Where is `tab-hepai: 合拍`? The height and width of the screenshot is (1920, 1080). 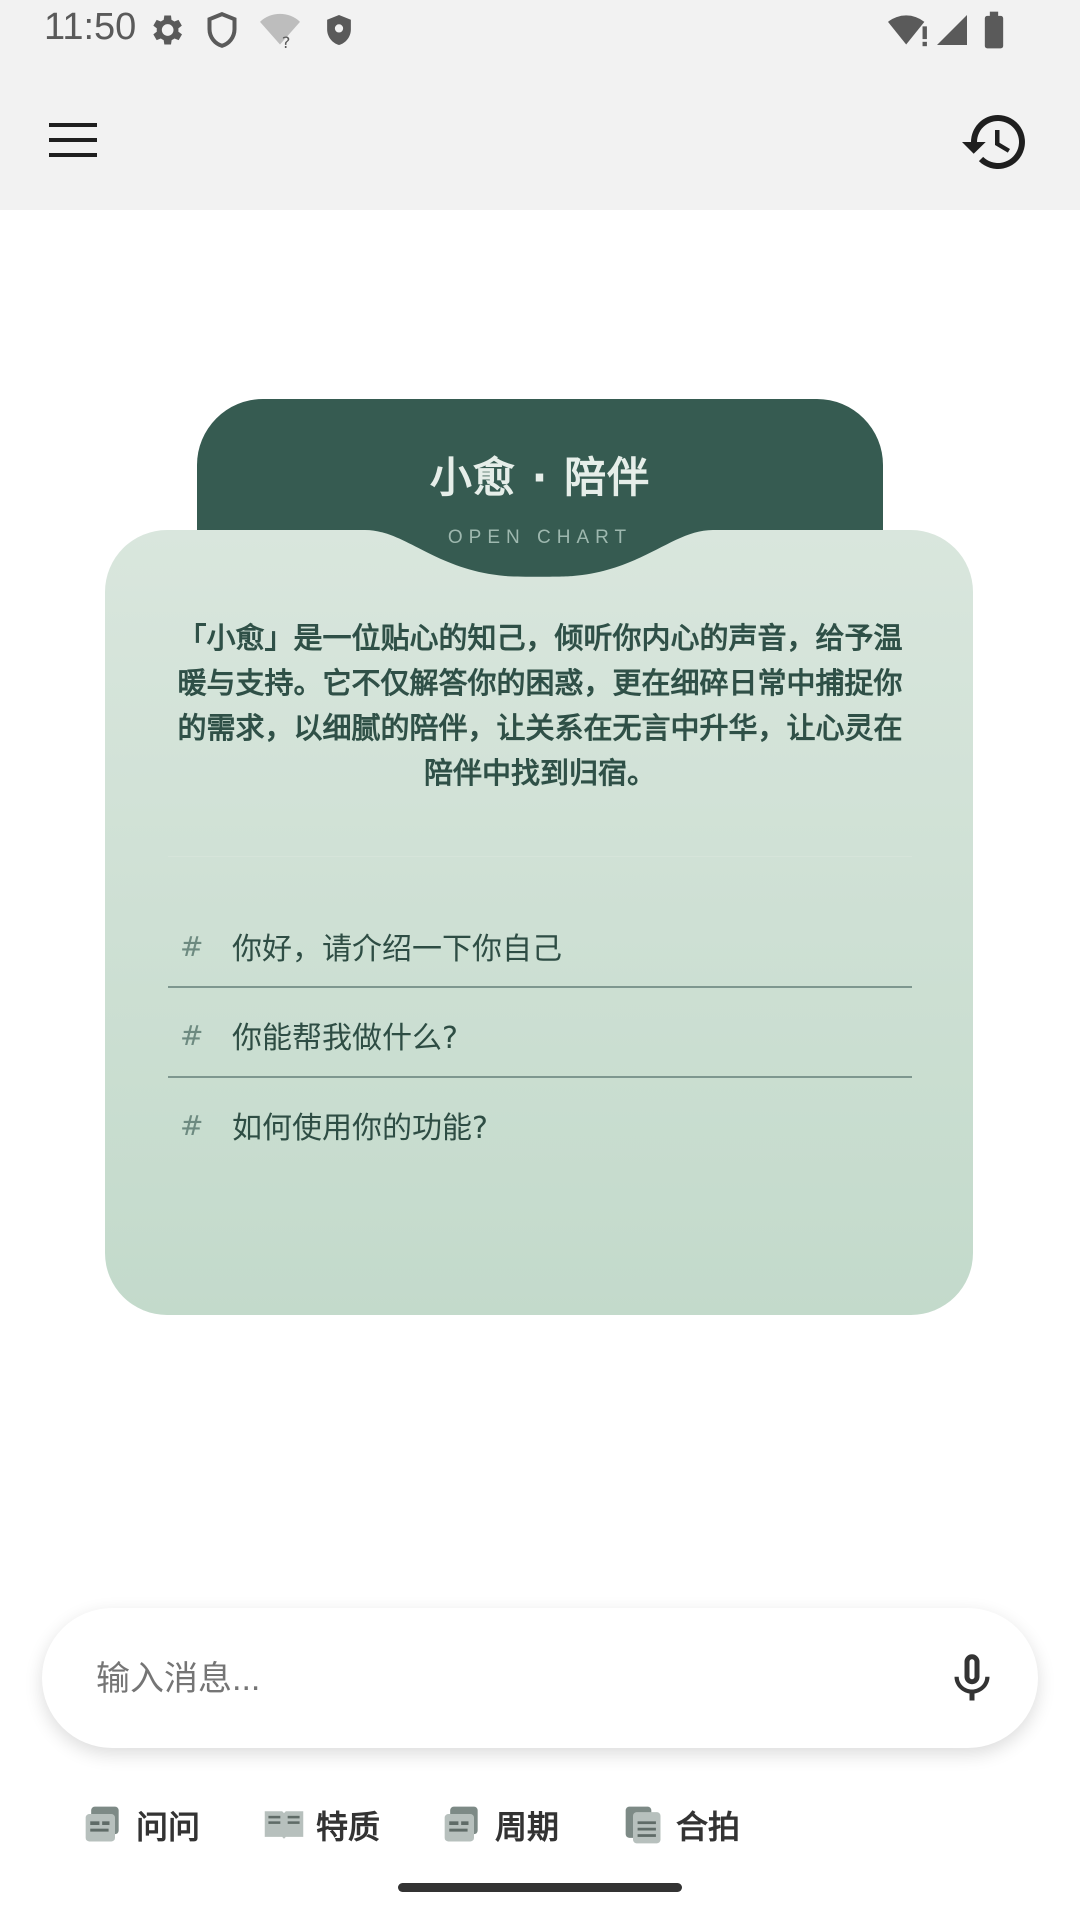
tab-hepai: 合拍 is located at coordinates (681, 1825).